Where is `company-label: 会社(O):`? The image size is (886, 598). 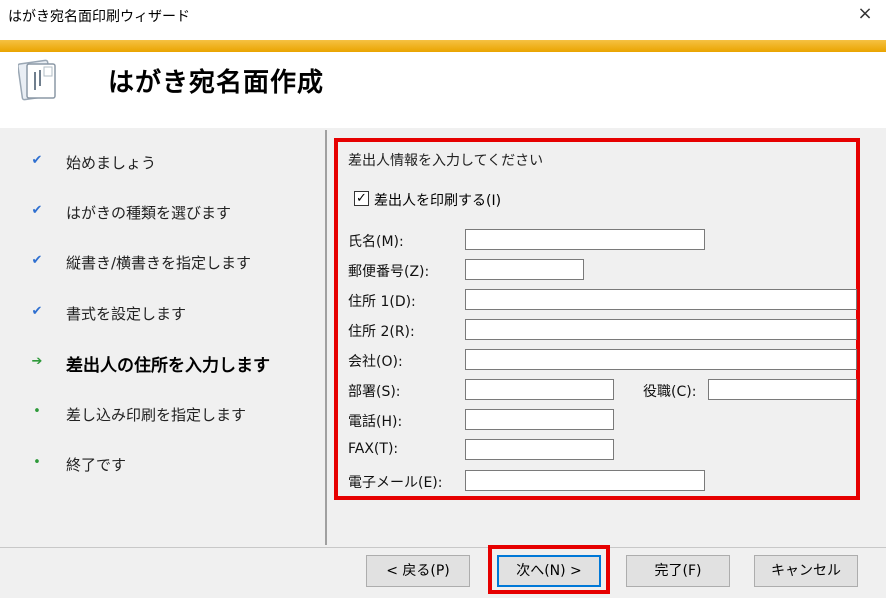
company-label: 会社(O): is located at coordinates (375, 362).